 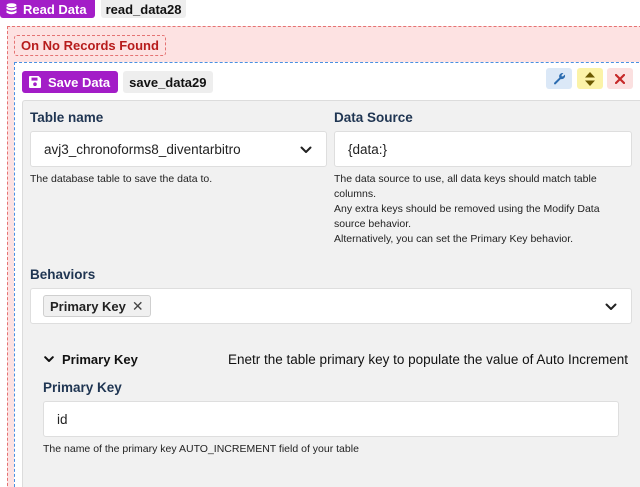 What do you see at coordinates (143, 9) in the screenshot?
I see `read-data-name: read_data28` at bounding box center [143, 9].